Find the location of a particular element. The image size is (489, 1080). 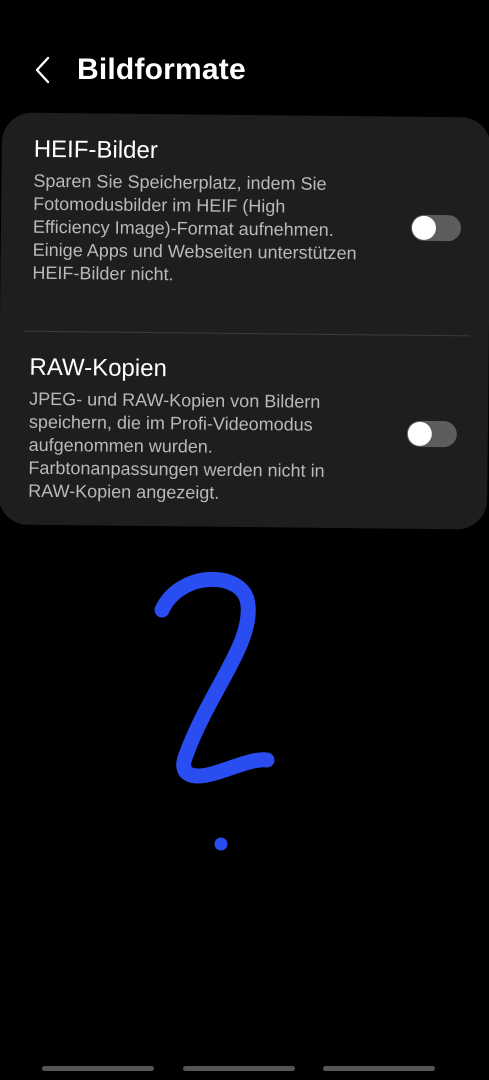

question-mark-doodle is located at coordinates (214, 711).